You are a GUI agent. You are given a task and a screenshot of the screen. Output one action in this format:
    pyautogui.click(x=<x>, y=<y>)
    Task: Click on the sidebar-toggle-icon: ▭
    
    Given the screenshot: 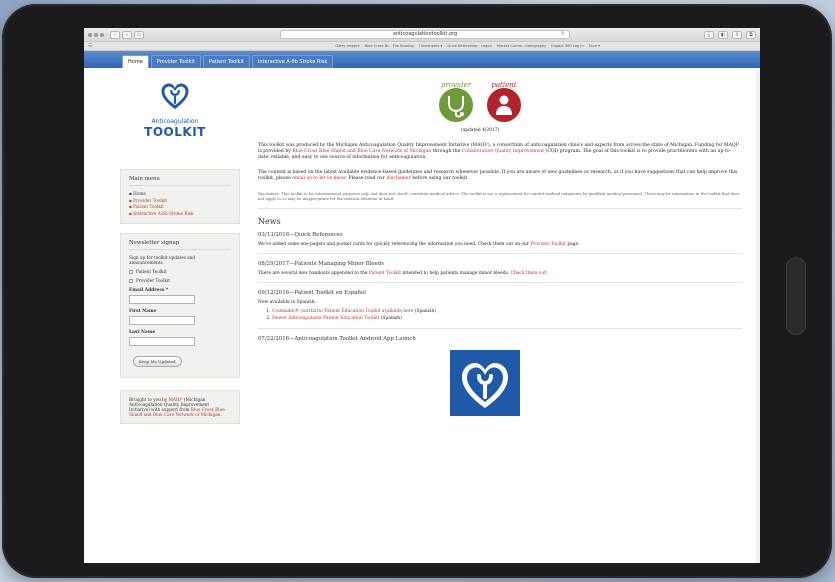 What is the action you would take?
    pyautogui.click(x=139, y=34)
    